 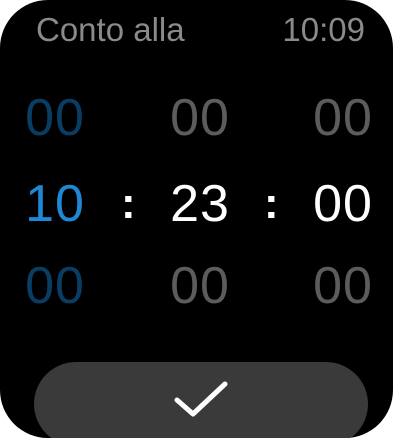 I want to click on hours-picker: 00 10 00, so click(x=55, y=204).